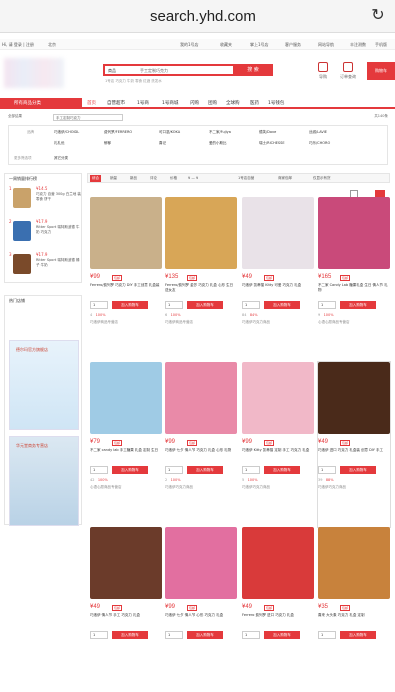 This screenshot has width=395, height=692. What do you see at coordinates (203, 16) in the screenshot?
I see `url-text: search.yhd.com` at bounding box center [203, 16].